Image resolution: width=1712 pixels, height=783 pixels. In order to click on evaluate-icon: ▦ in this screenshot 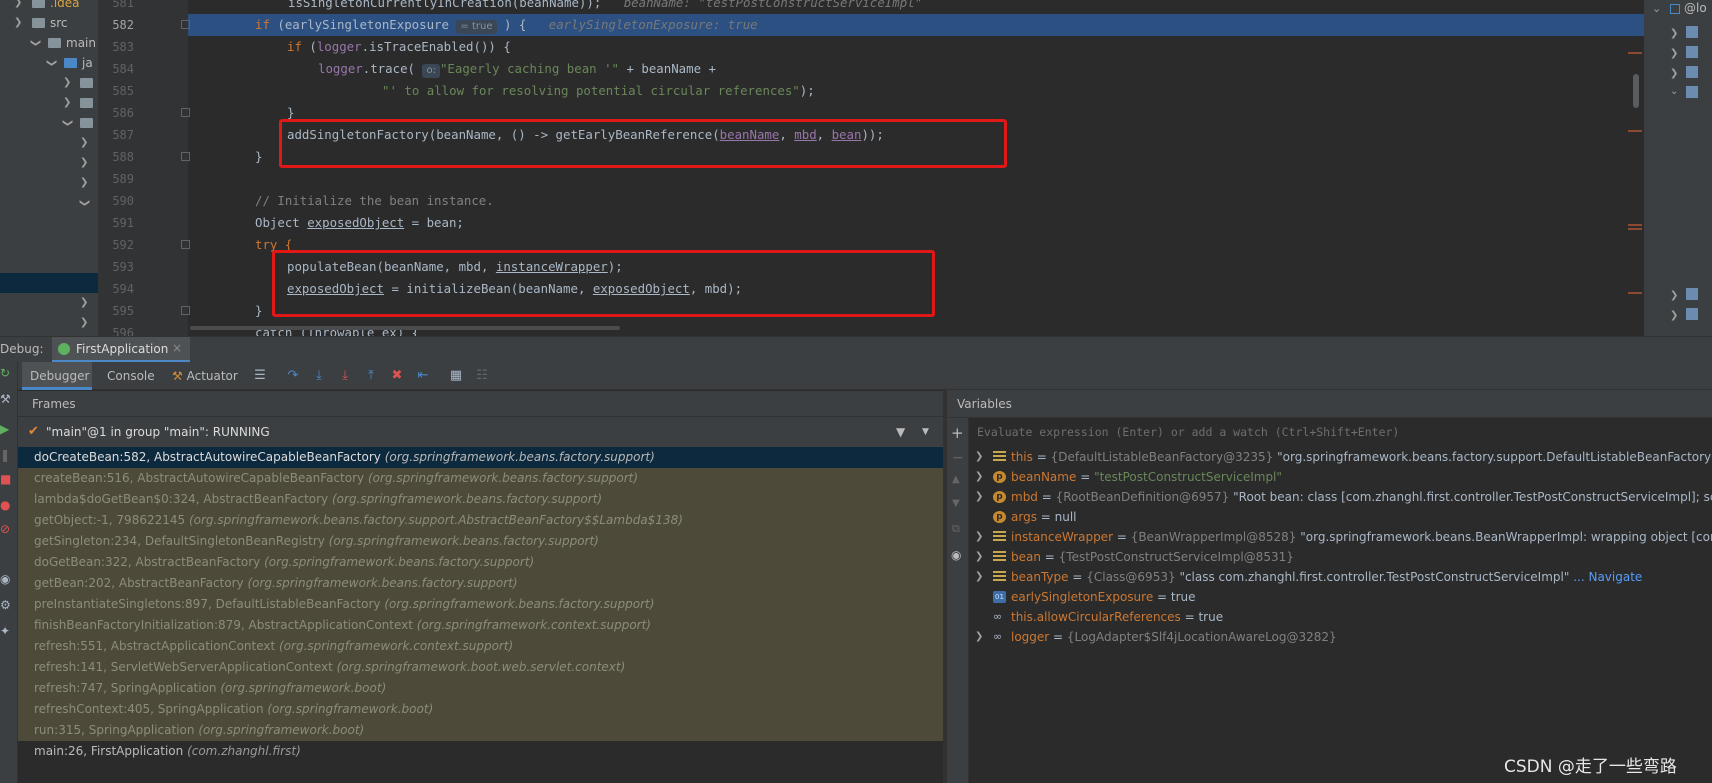, I will do `click(456, 376)`.